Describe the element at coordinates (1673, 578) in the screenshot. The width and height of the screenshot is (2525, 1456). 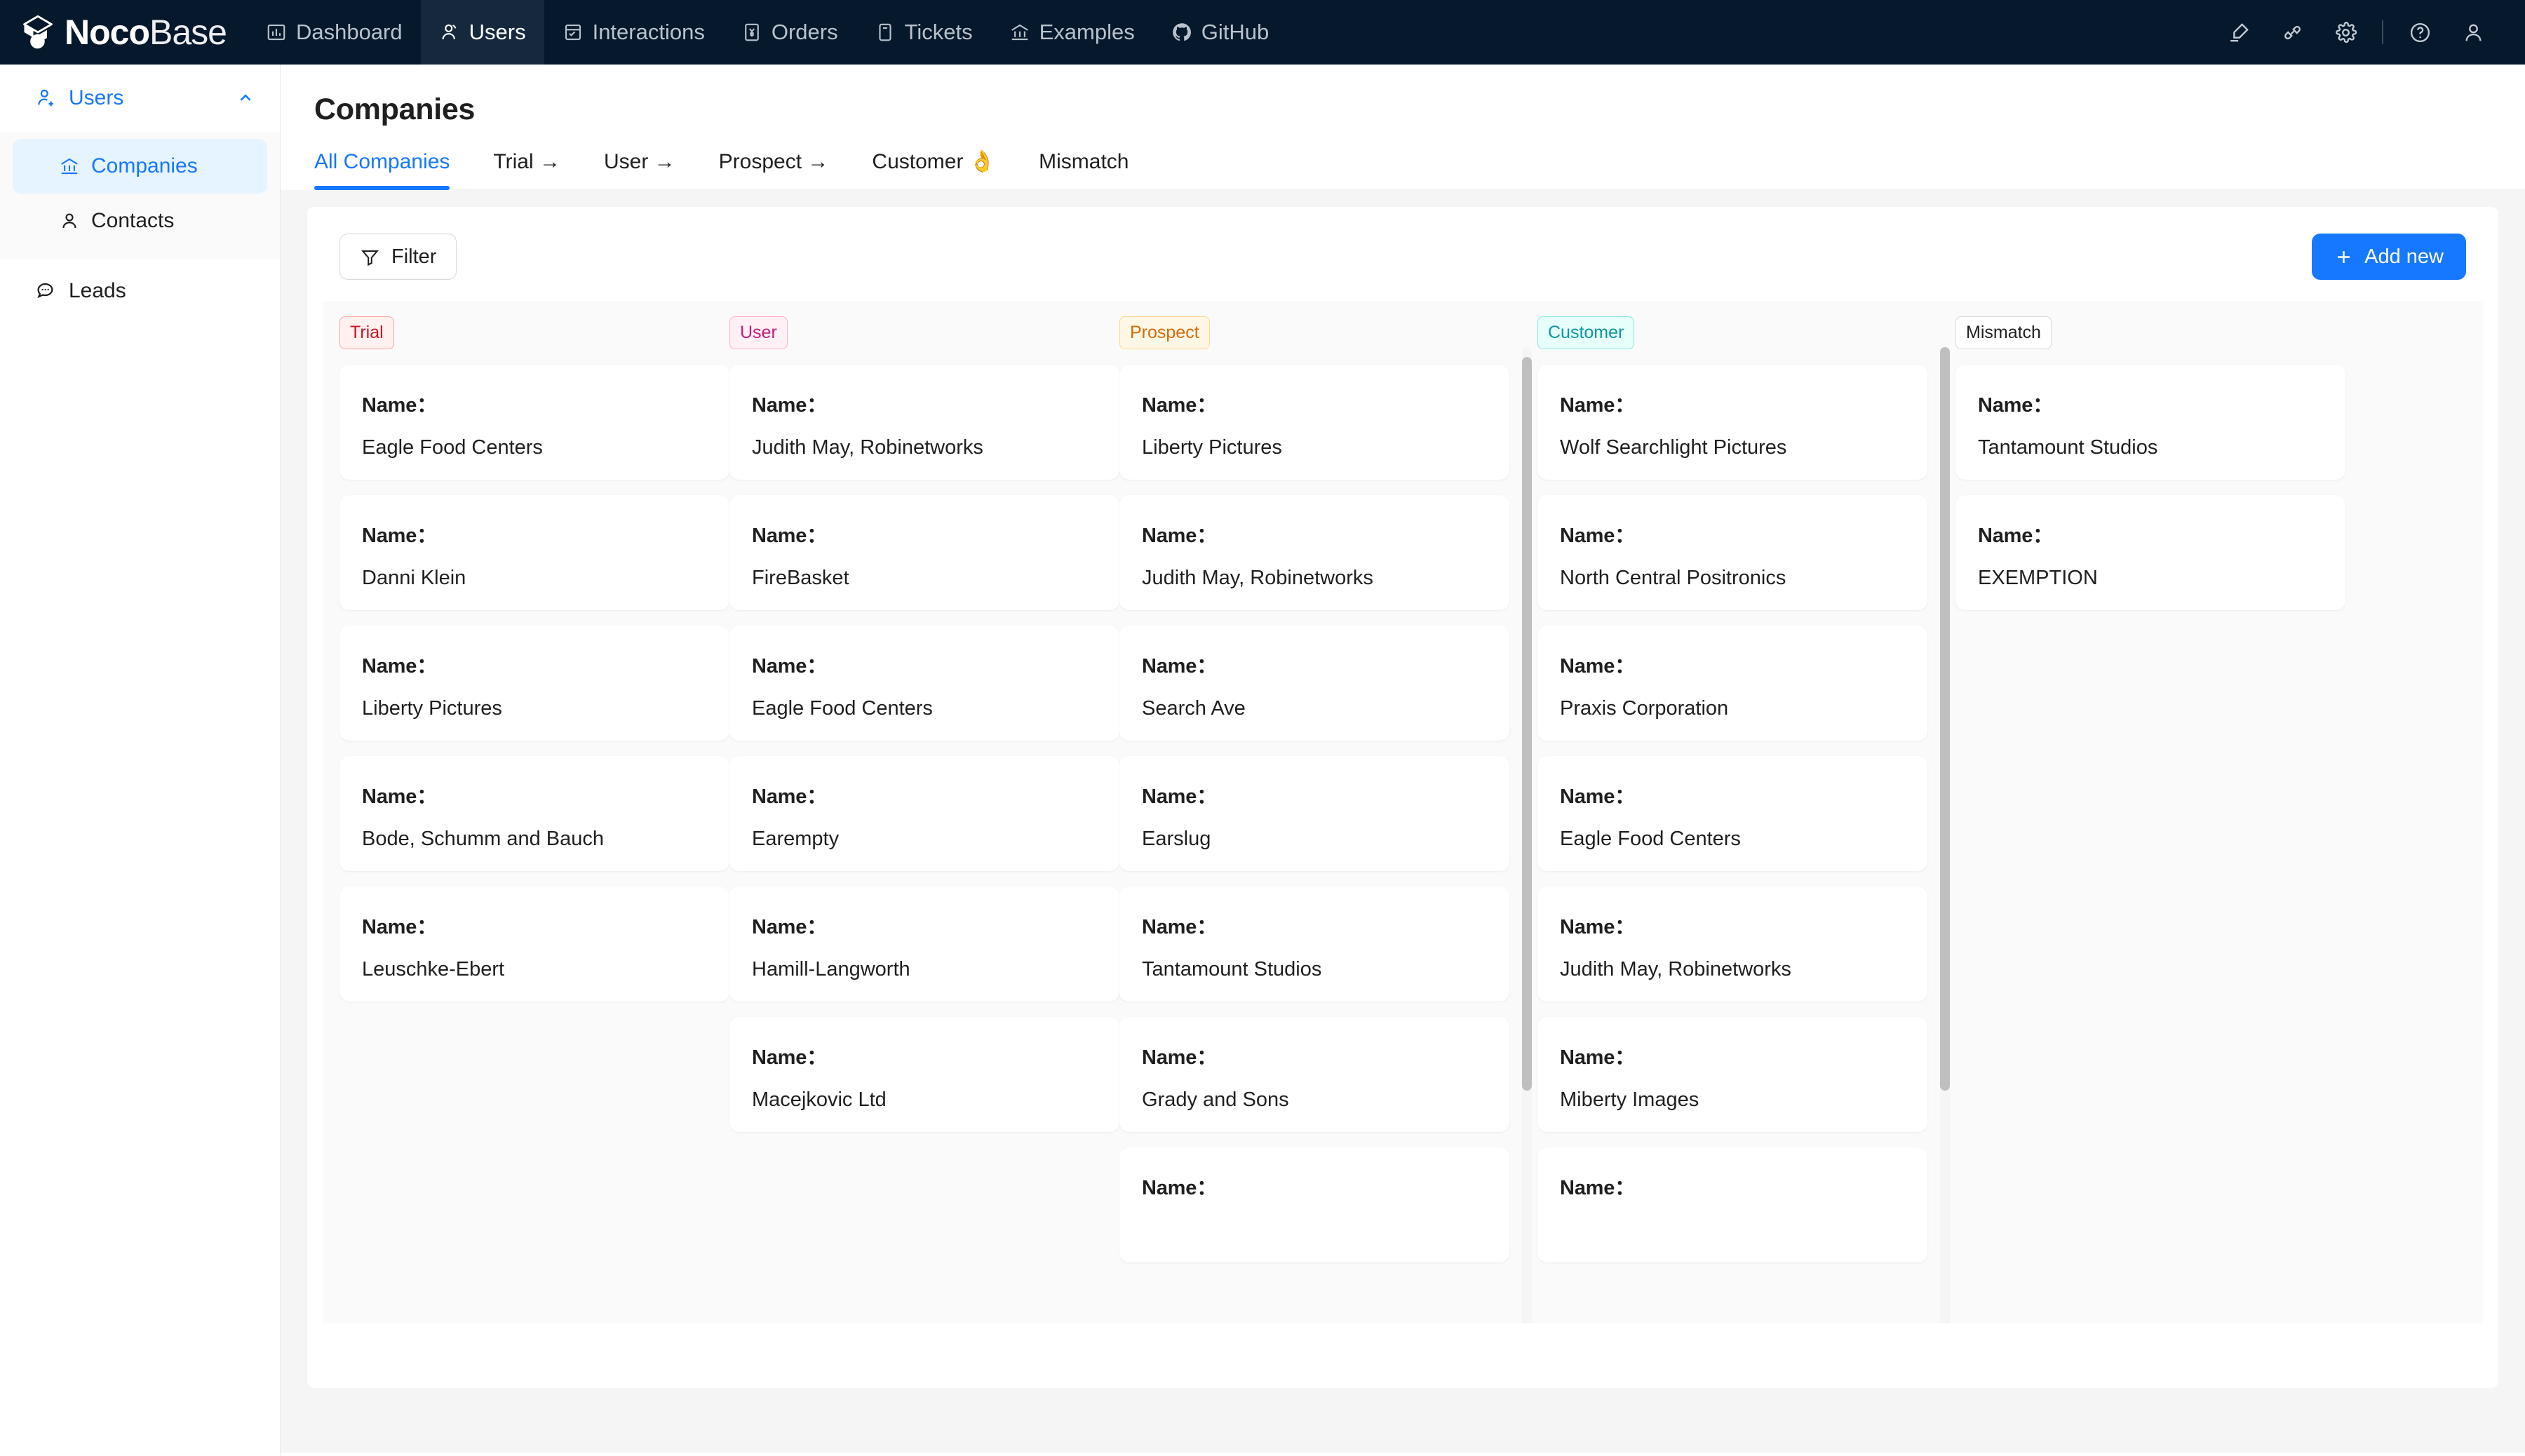
I see `card-field-value: North Central Positronics` at that location.